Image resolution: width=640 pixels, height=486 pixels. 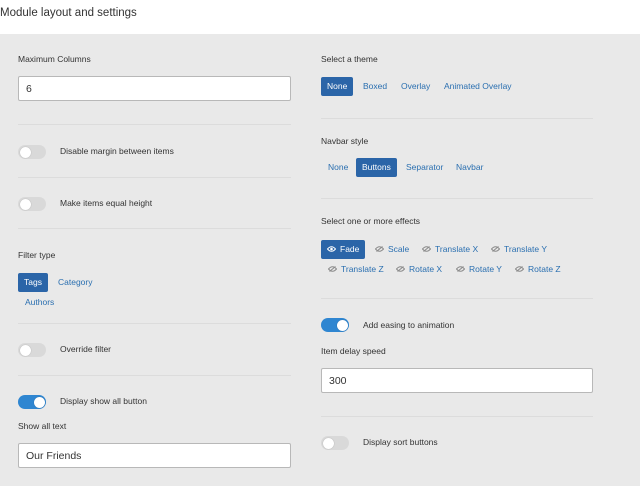 I want to click on effect-label: Scale, so click(x=399, y=249).